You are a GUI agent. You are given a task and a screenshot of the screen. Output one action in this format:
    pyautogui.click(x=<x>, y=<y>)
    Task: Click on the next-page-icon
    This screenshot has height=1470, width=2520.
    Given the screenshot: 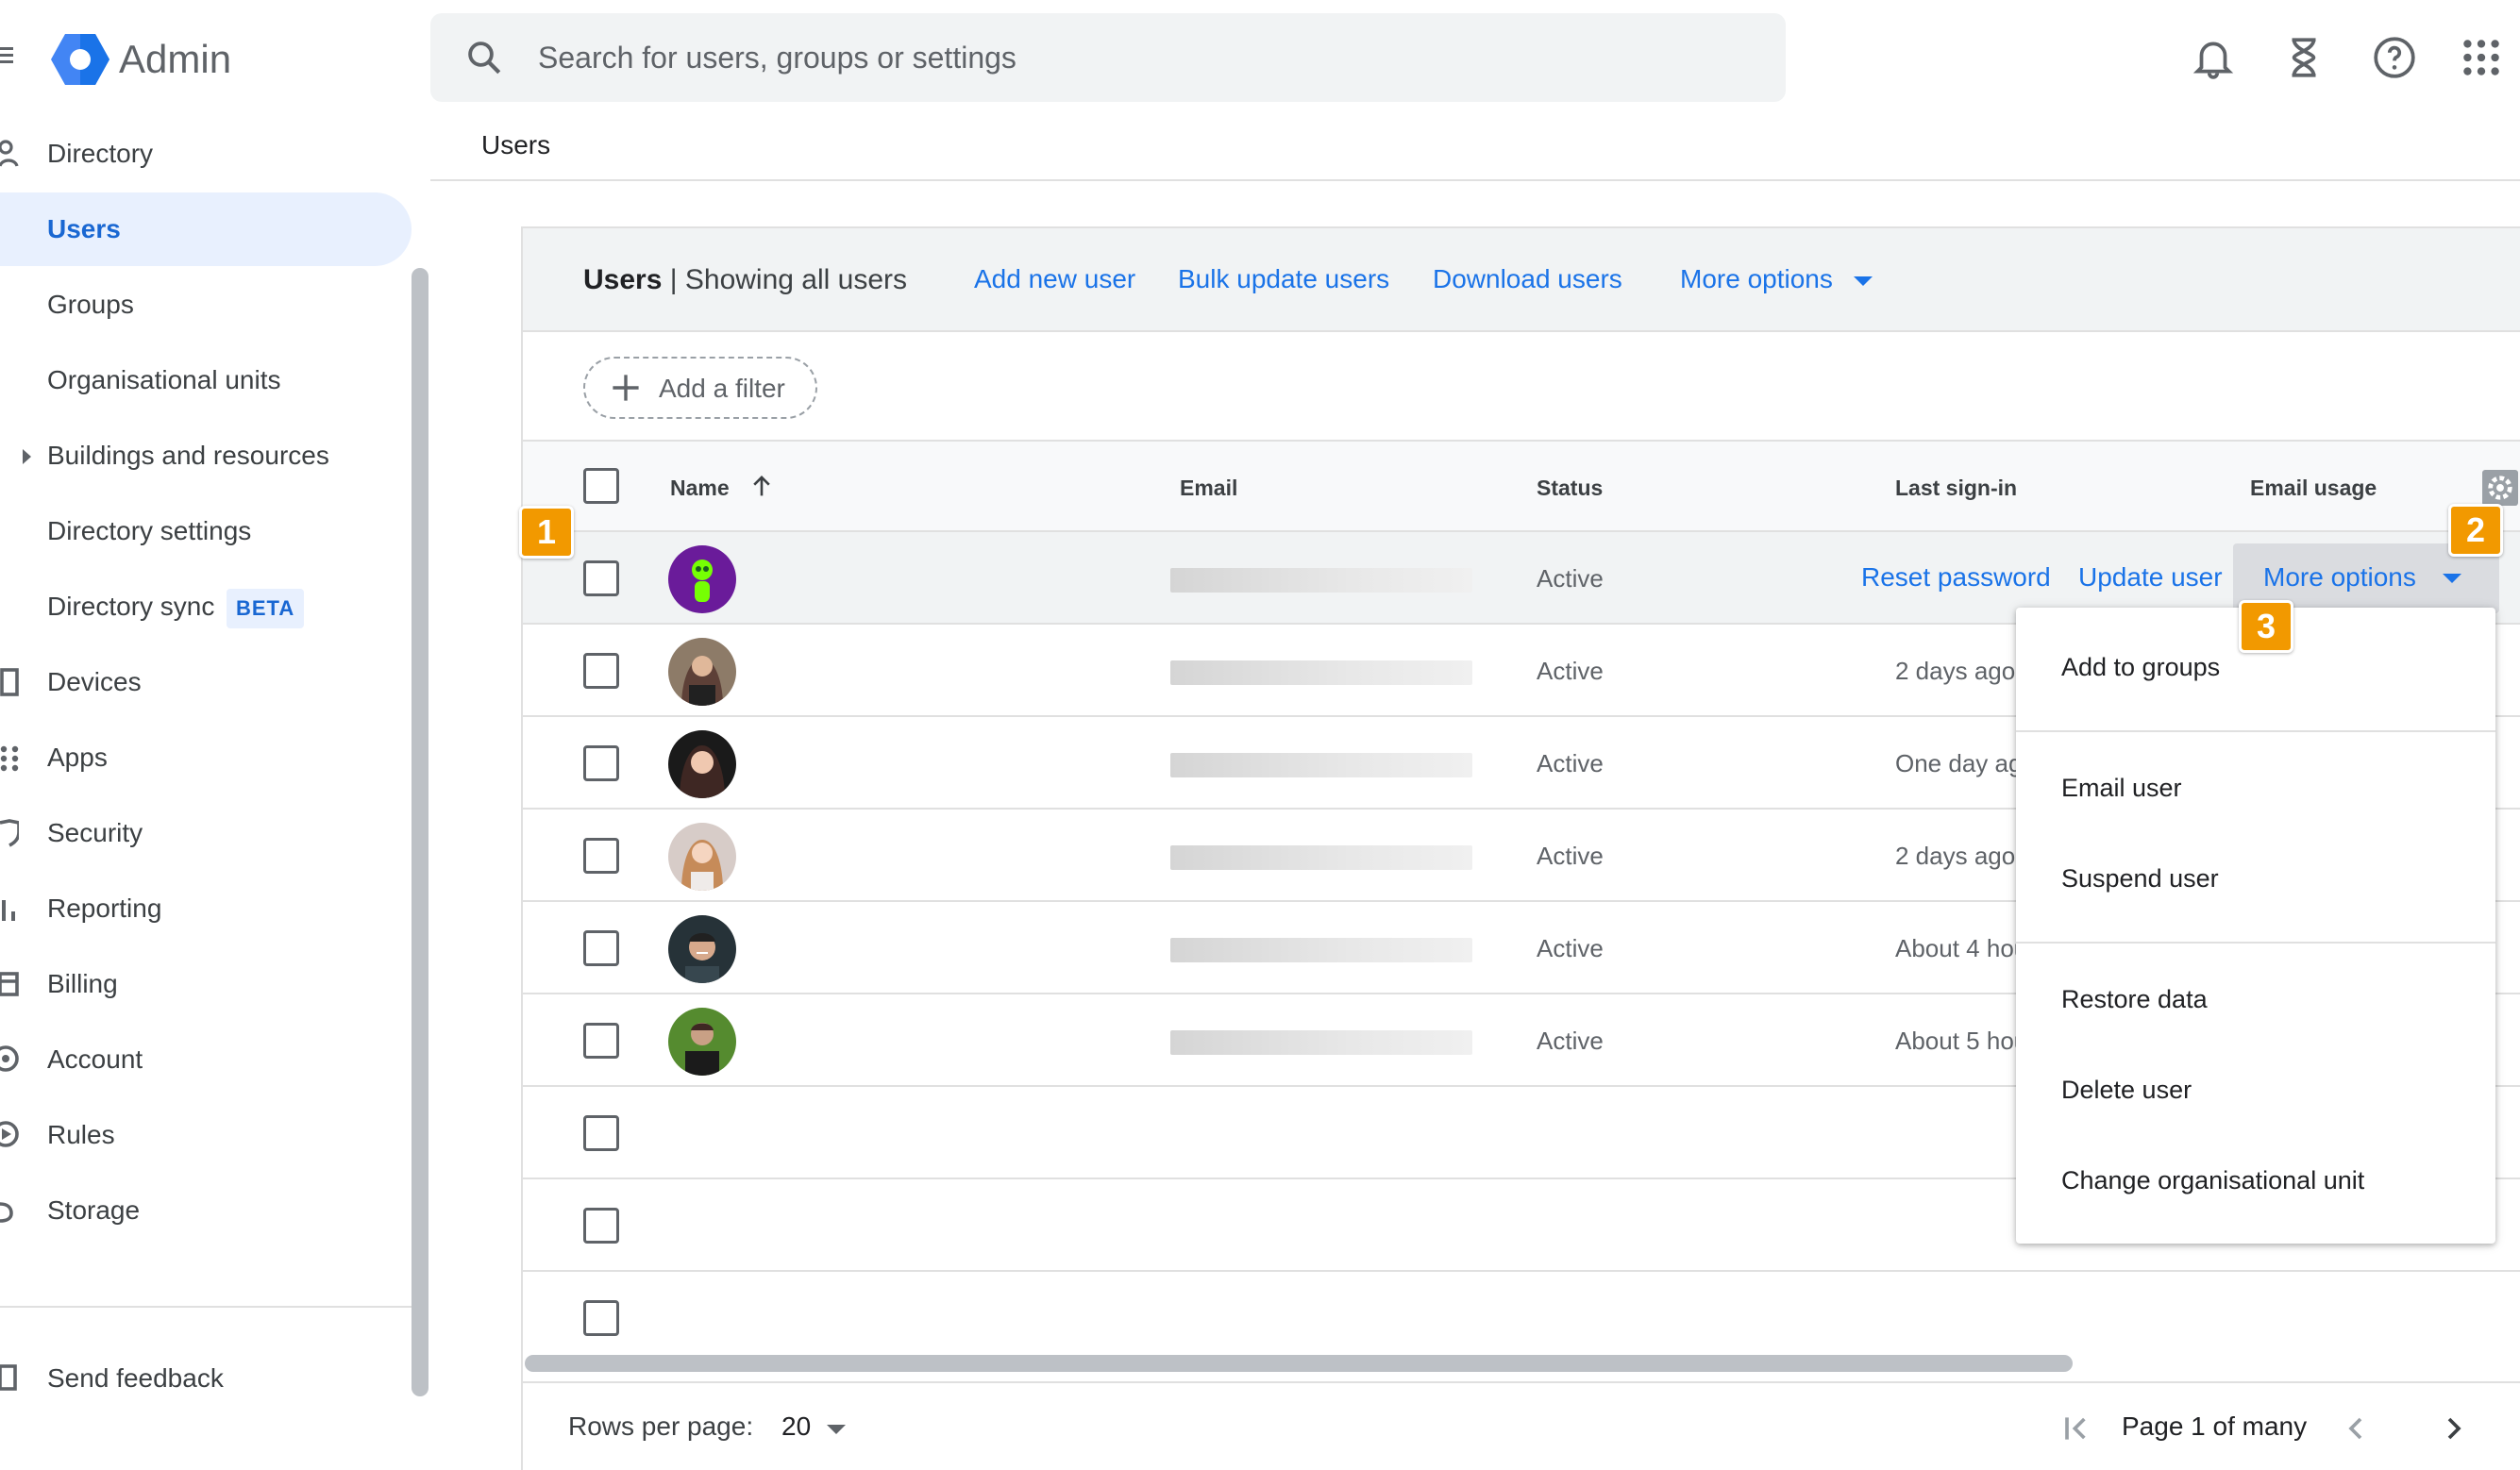 What is the action you would take?
    pyautogui.click(x=2454, y=1429)
    